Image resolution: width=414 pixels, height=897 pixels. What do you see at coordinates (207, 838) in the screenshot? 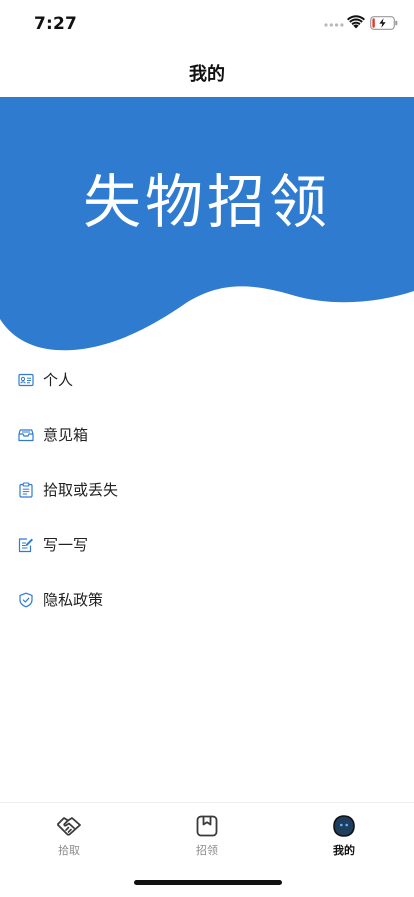
I see `tab-claim: 招领` at bounding box center [207, 838].